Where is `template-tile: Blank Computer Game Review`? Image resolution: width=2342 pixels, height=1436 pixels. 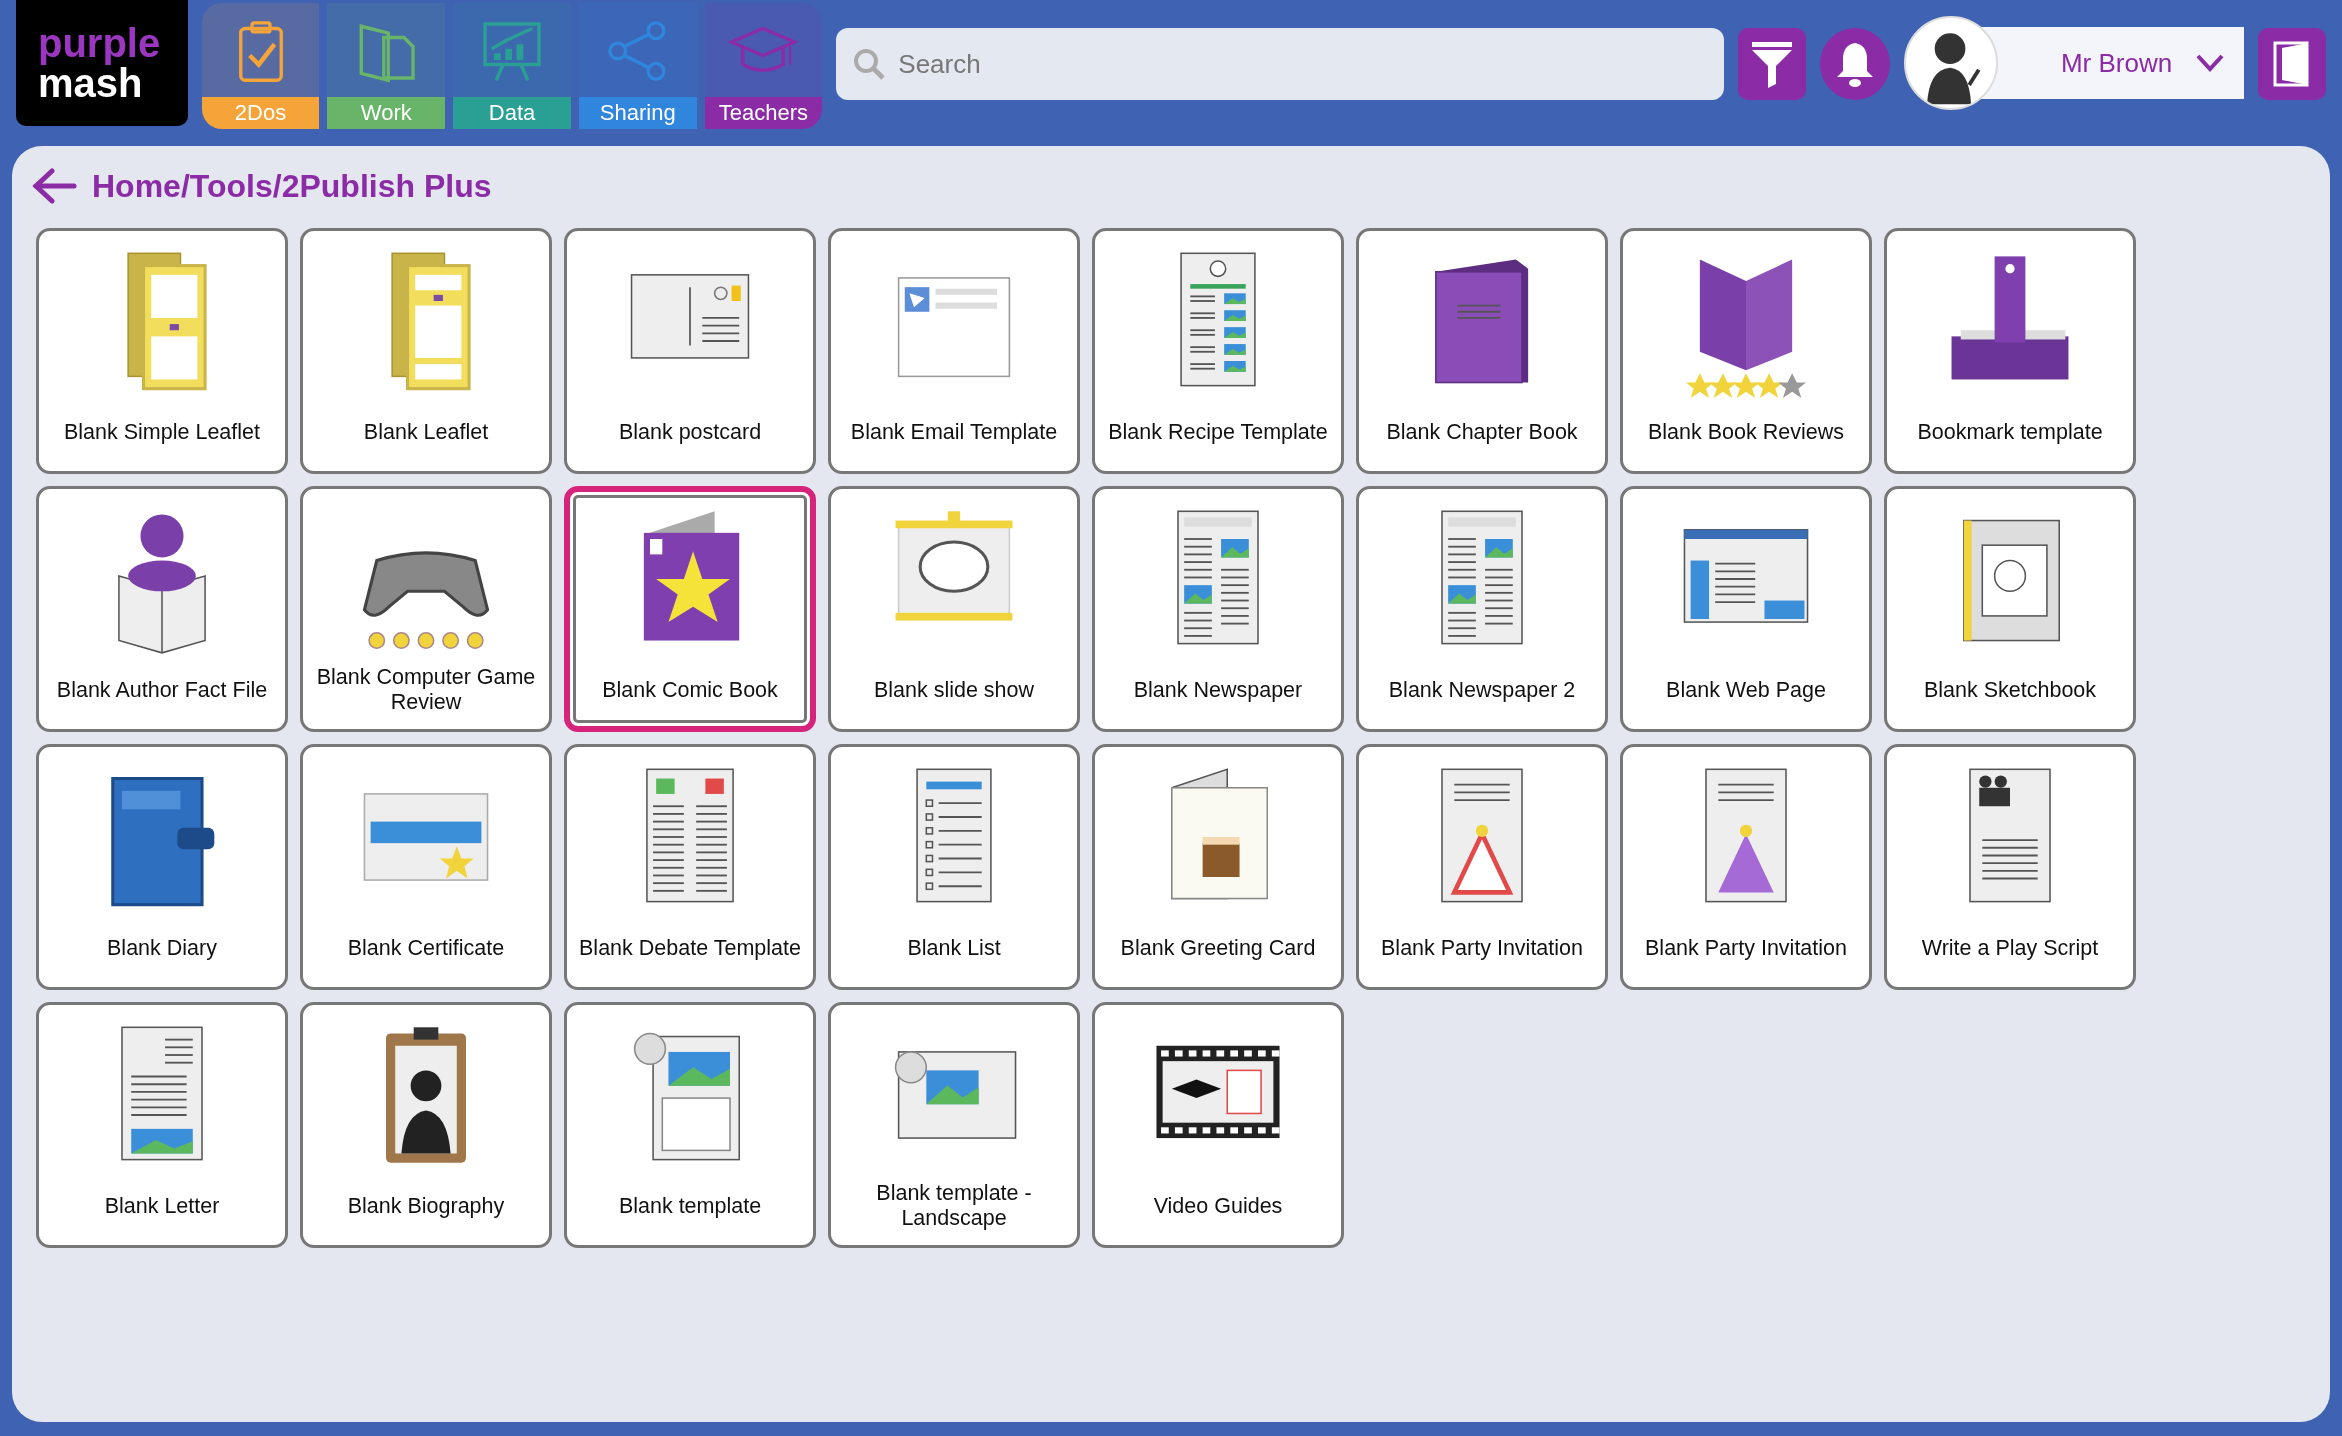
template-tile: Blank Computer Game Review is located at coordinates (426, 609).